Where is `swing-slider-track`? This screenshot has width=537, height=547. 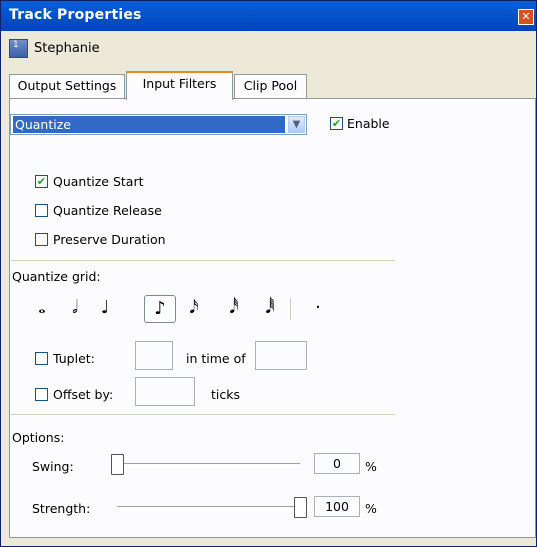 swing-slider-track is located at coordinates (208, 465).